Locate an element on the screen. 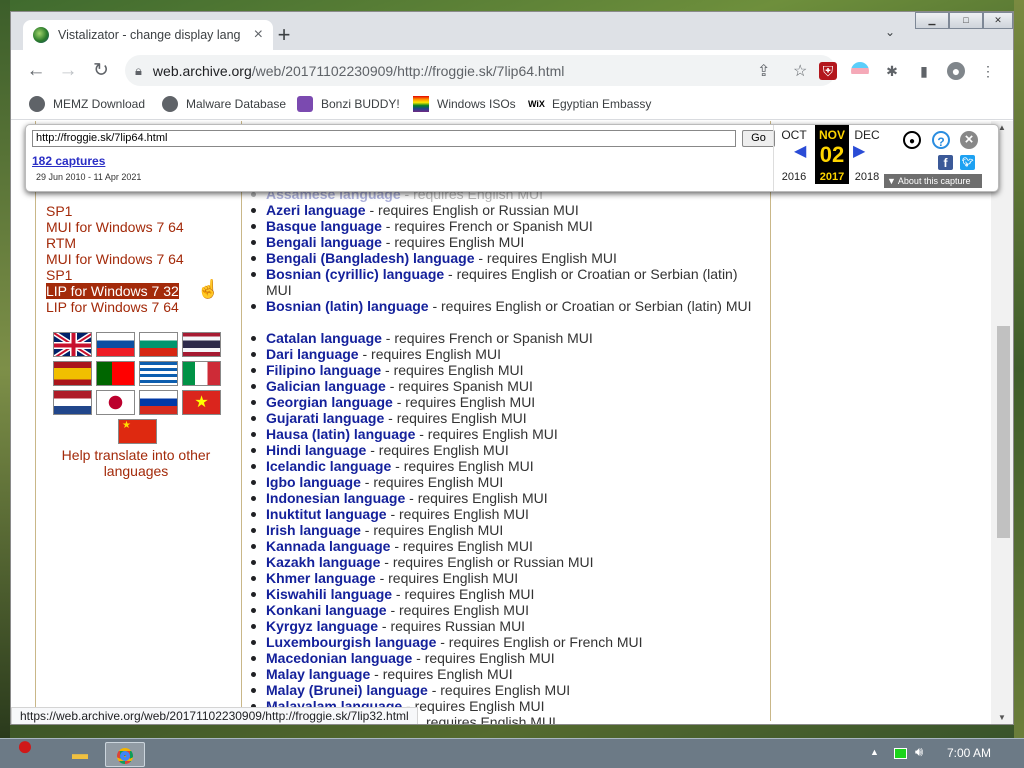 This screenshot has width=1024, height=768. netherlands-flag-icon is located at coordinates (72, 402).